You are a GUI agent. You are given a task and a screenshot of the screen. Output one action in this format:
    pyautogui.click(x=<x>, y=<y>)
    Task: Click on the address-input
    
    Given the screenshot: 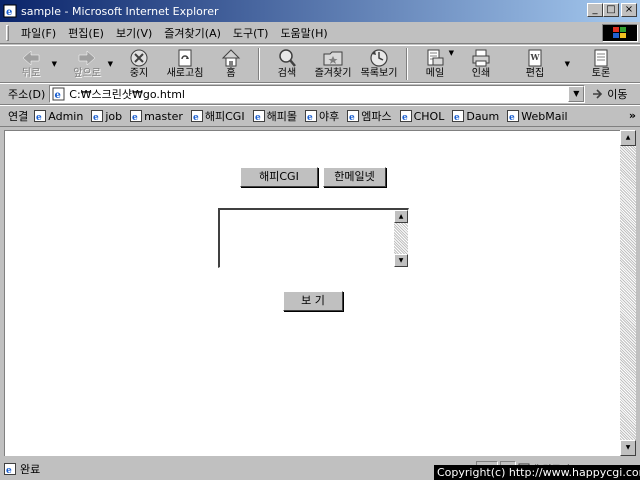 What is the action you would take?
    pyautogui.click(x=314, y=94)
    